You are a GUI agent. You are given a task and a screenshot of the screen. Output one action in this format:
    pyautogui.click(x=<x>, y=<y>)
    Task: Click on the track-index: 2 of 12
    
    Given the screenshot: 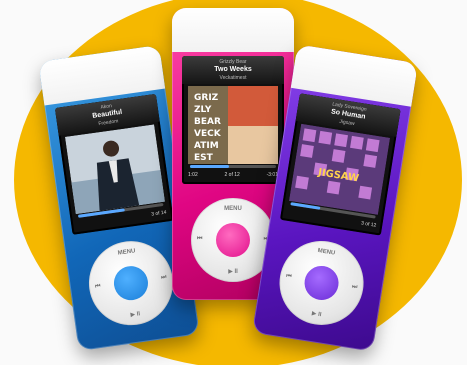 What is the action you would take?
    pyautogui.click(x=232, y=175)
    